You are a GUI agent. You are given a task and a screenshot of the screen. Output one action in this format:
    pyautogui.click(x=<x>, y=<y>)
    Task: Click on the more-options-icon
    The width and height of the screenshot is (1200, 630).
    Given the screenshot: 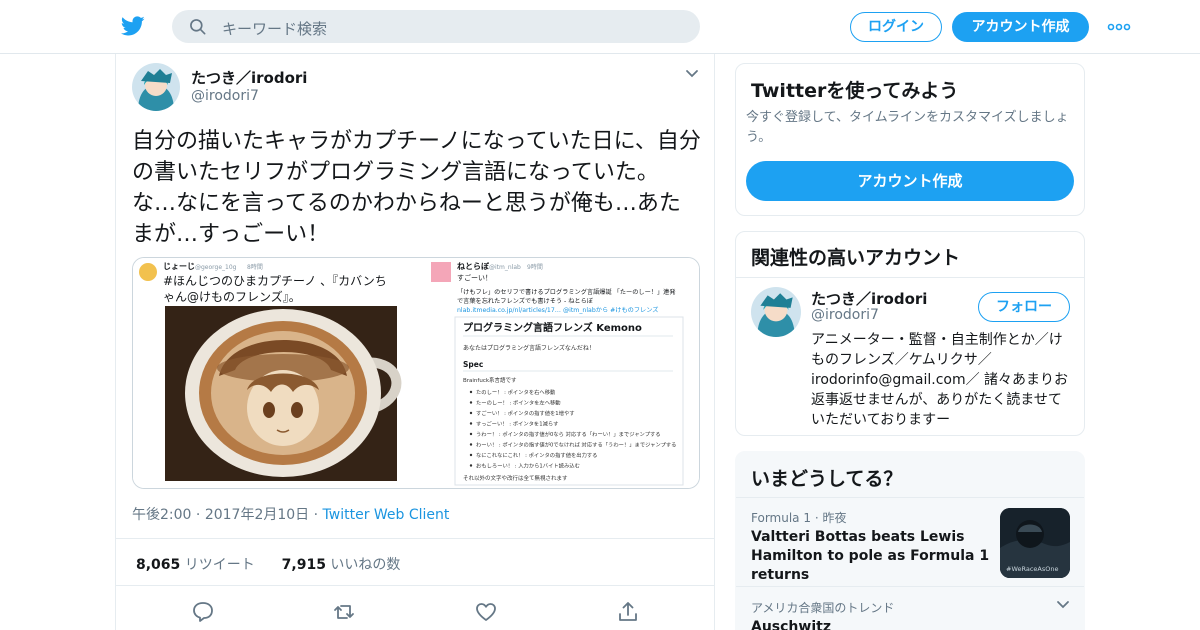 What is the action you would take?
    pyautogui.click(x=1119, y=27)
    